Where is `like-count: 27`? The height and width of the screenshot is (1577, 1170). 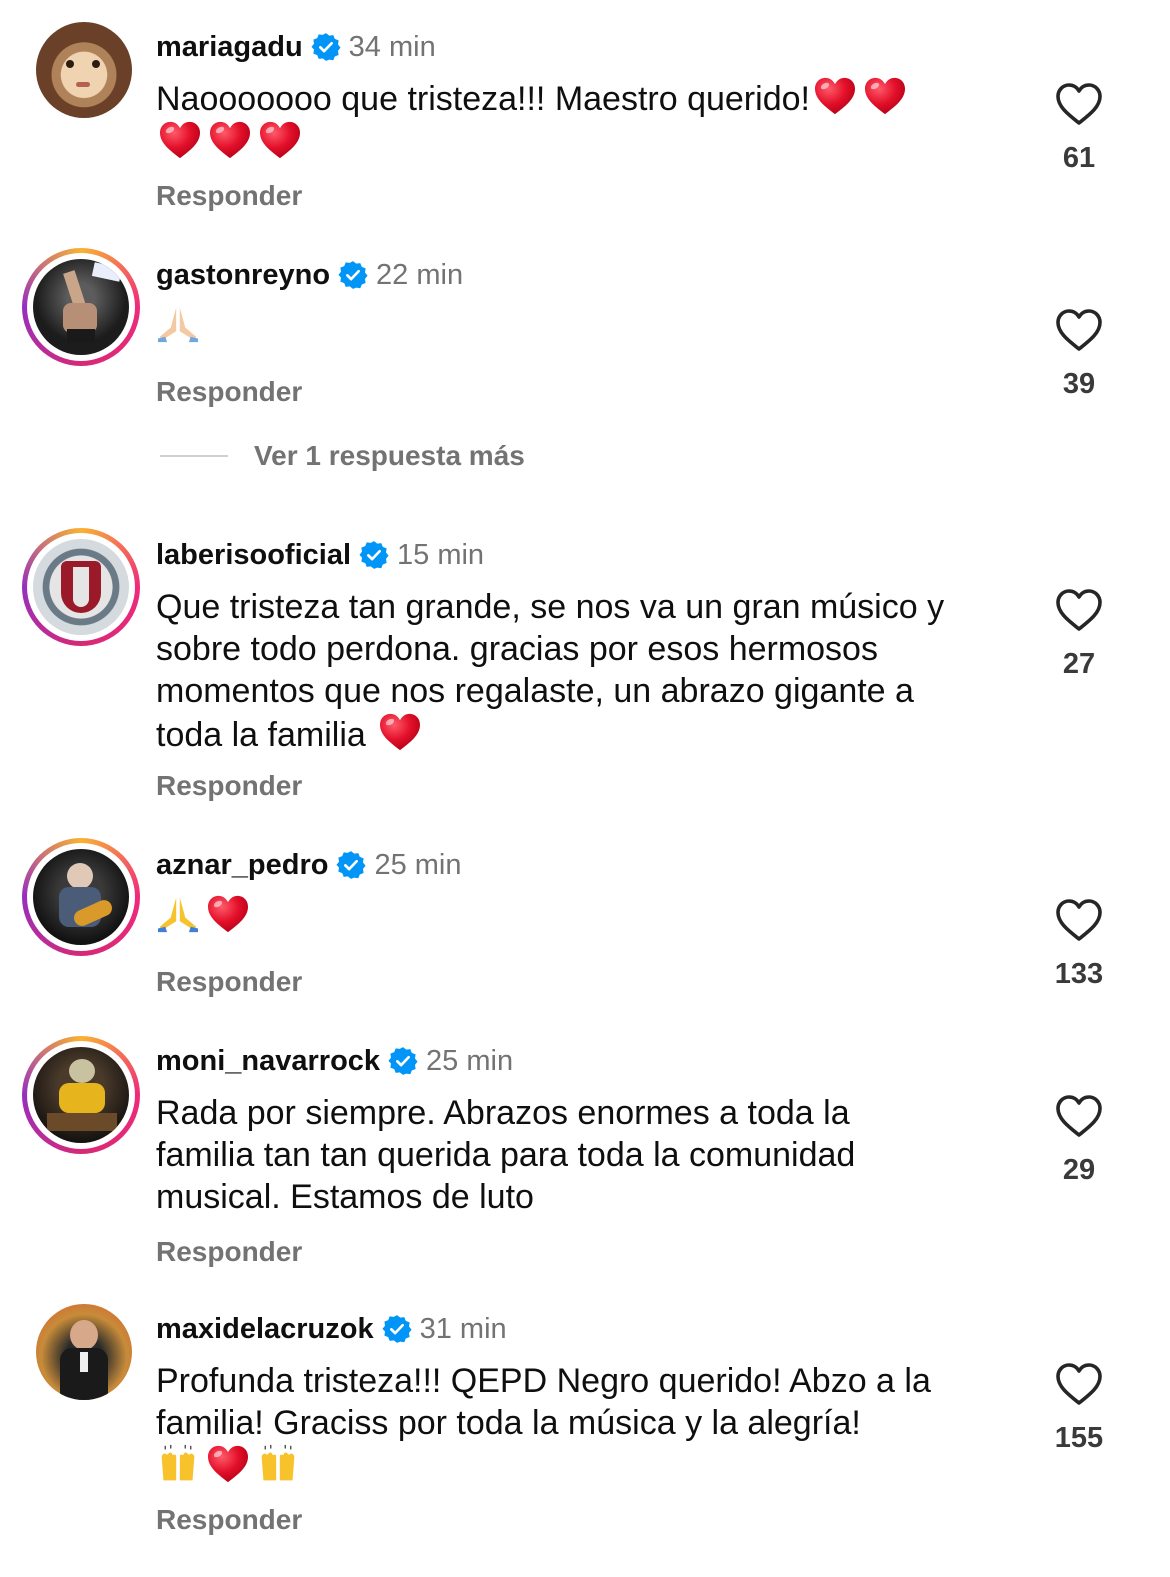 like-count: 27 is located at coordinates (1079, 664).